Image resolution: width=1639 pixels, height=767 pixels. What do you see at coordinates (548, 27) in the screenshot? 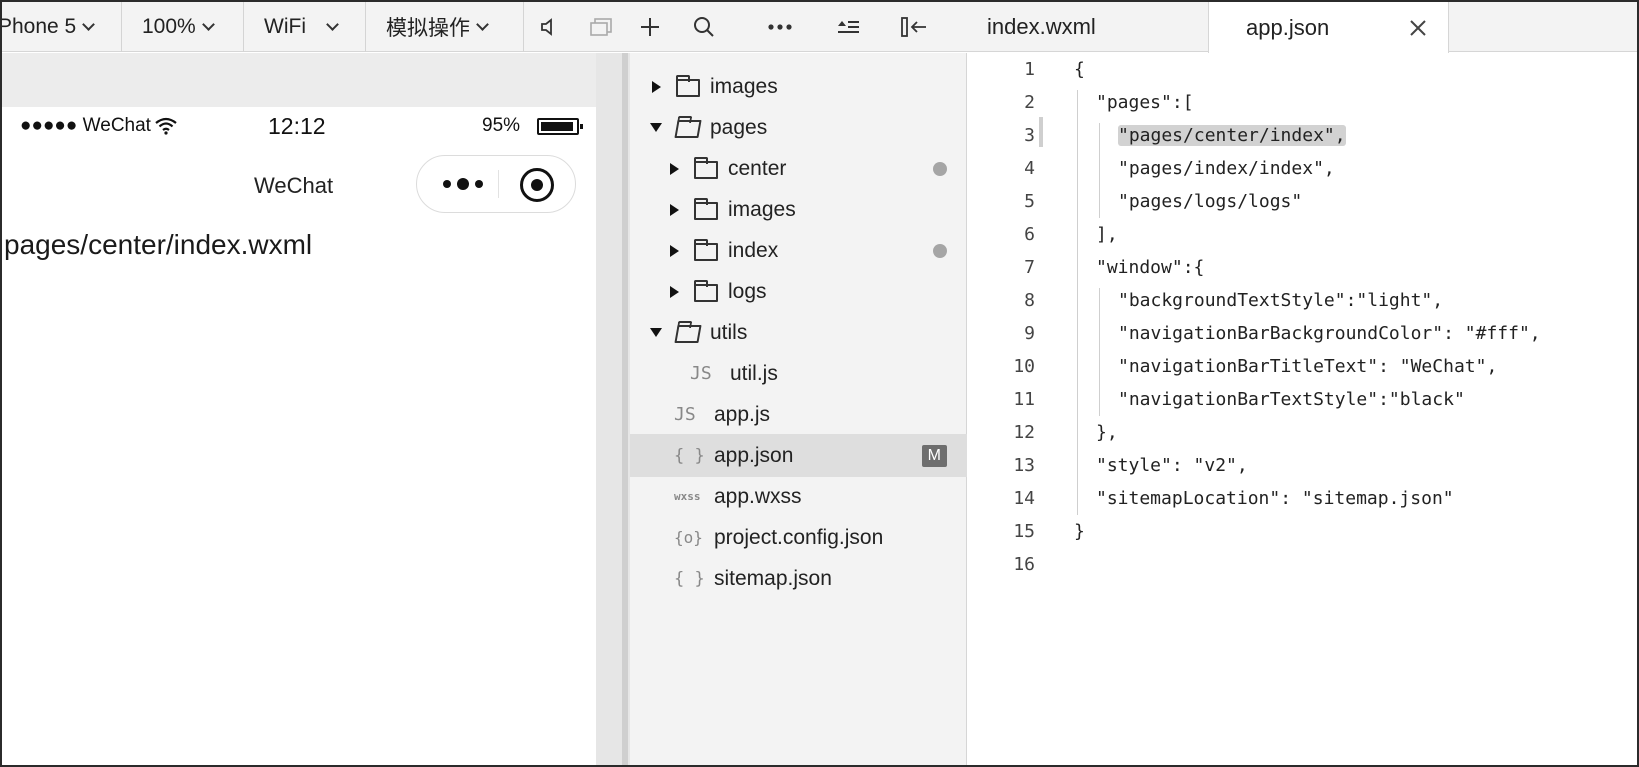
I see `mute-button` at bounding box center [548, 27].